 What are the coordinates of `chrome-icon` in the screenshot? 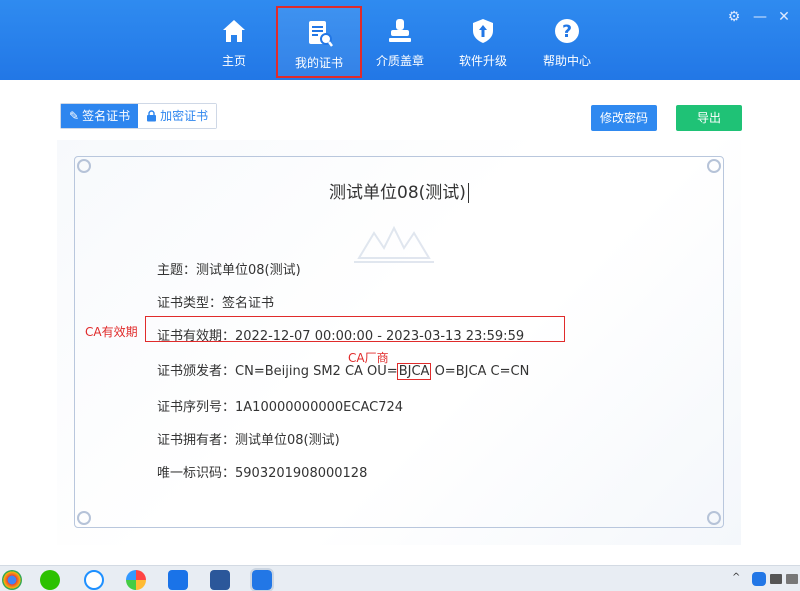 It's located at (12, 580).